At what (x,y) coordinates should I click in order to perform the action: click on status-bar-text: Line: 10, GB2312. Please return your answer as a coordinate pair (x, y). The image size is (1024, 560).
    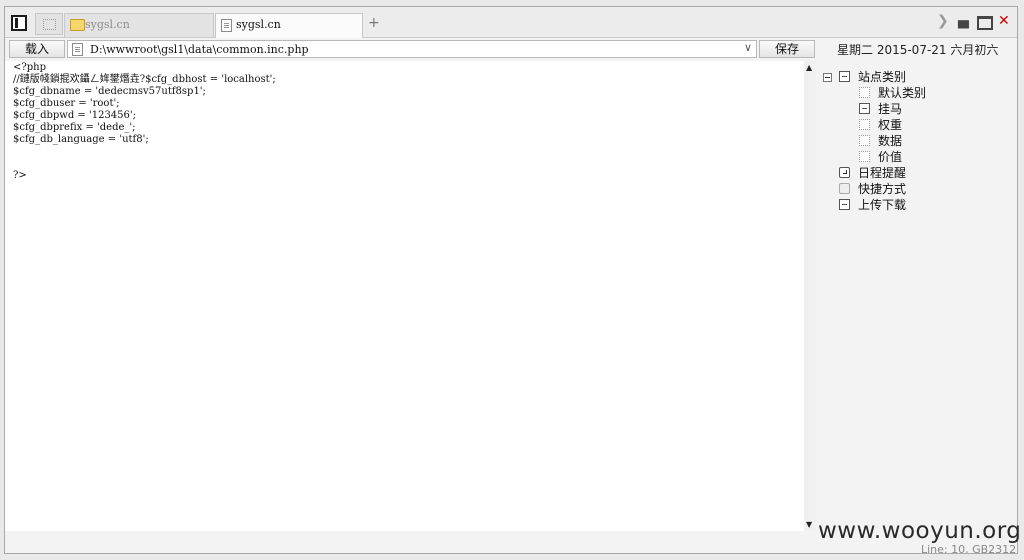
    Looking at the image, I should click on (969, 548).